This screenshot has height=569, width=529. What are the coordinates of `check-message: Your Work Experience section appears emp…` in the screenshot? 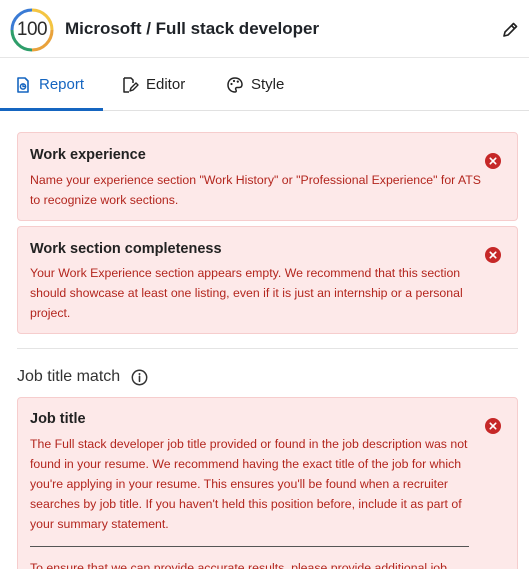 It's located at (246, 293).